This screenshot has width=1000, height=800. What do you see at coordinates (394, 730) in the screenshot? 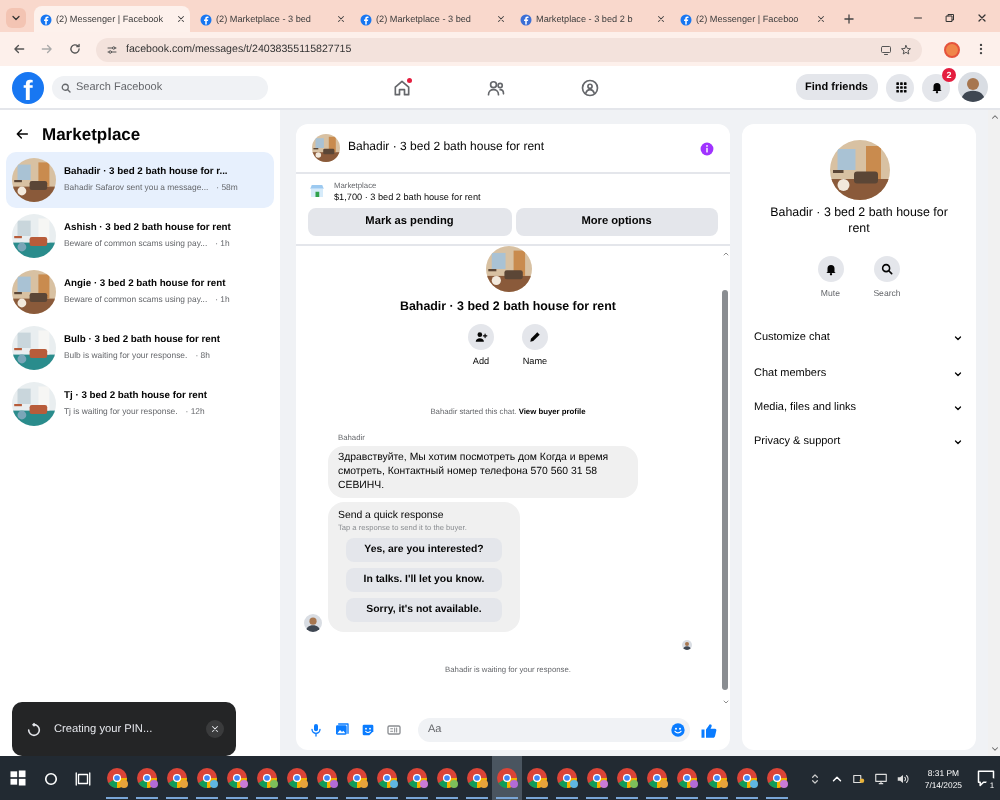
I see `gif-icon` at bounding box center [394, 730].